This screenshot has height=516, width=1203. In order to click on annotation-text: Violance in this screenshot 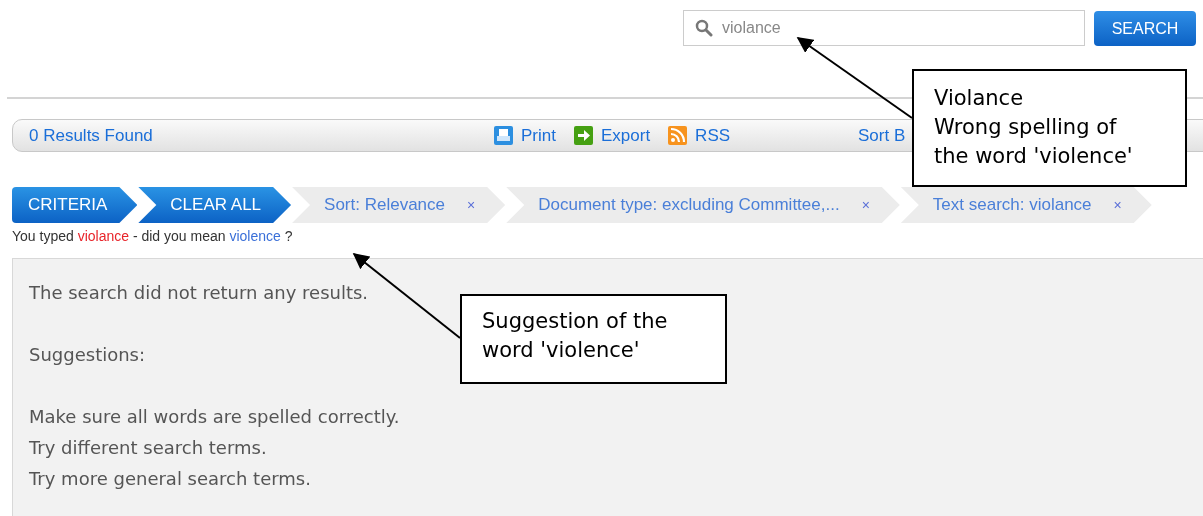, I will do `click(979, 98)`.